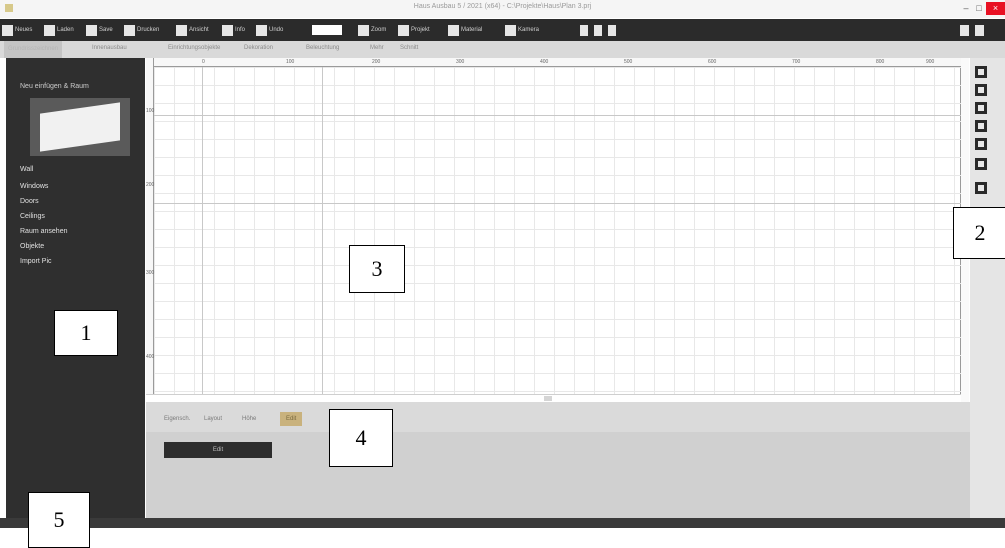 The image size is (1005, 548). Describe the element at coordinates (65, 30) in the screenshot. I see `toolbar-label: Laden` at that location.